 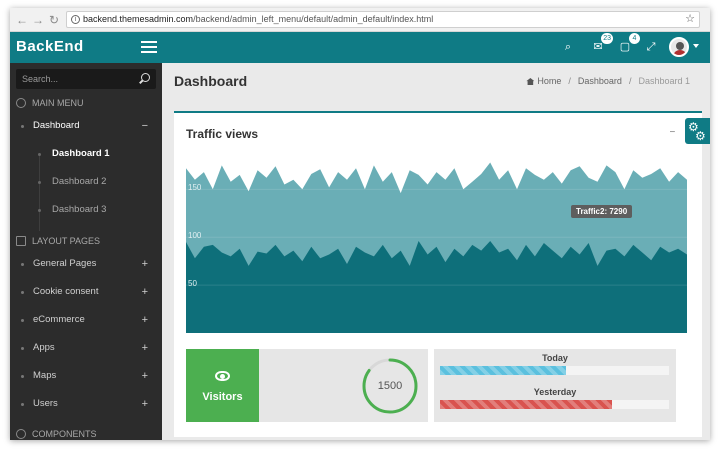 What do you see at coordinates (602, 211) in the screenshot?
I see `chart-tooltip: Traffic2: 7290` at bounding box center [602, 211].